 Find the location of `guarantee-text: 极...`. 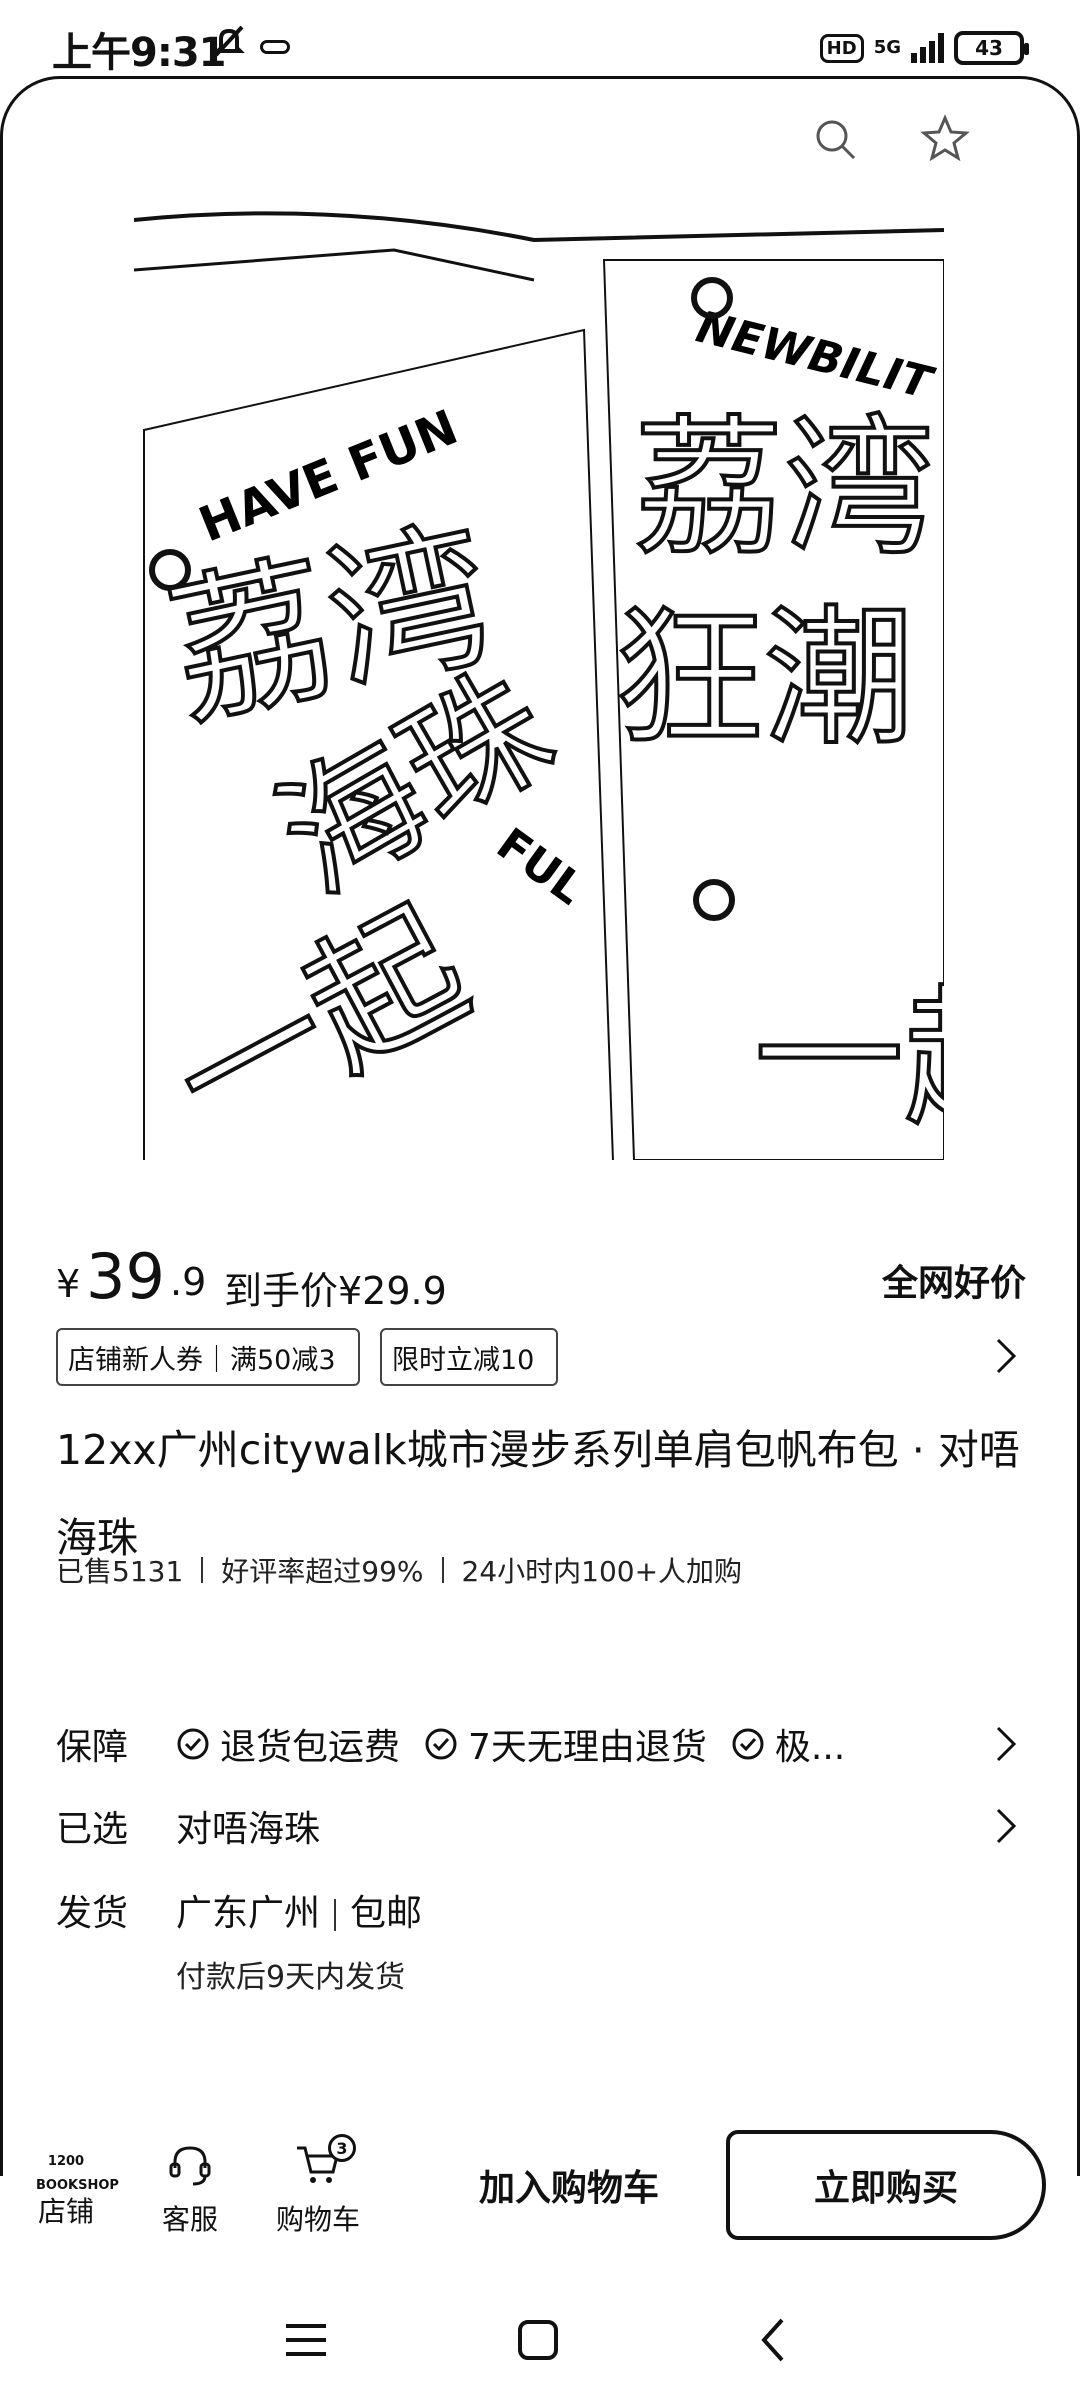

guarantee-text: 极... is located at coordinates (810, 1747).